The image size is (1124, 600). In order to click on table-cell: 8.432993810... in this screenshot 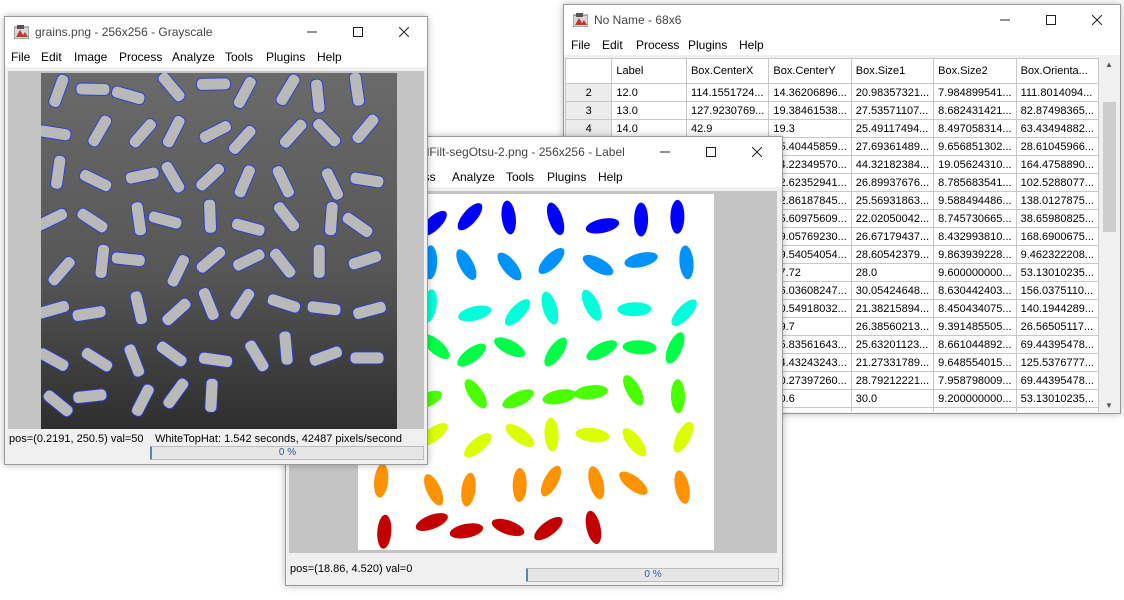, I will do `click(975, 236)`.